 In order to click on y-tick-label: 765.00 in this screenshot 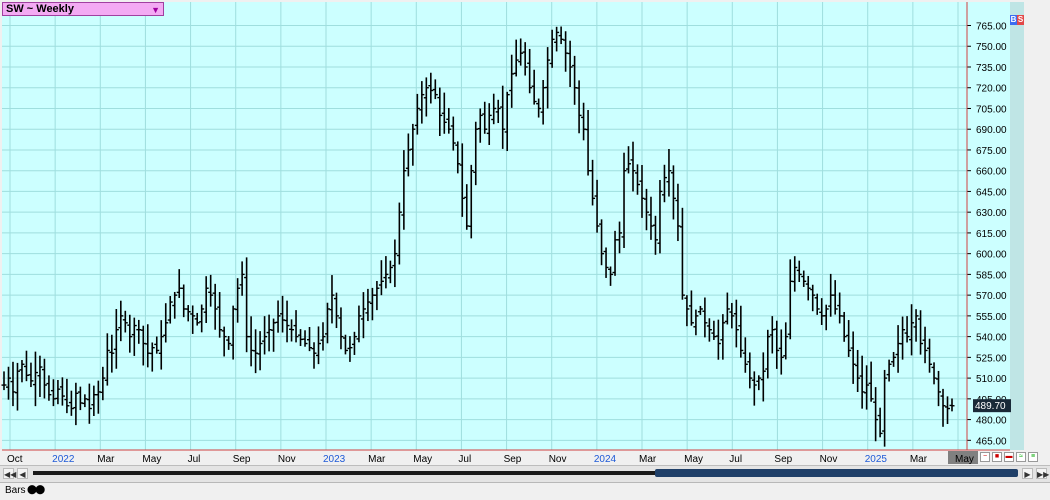, I will do `click(991, 27)`.